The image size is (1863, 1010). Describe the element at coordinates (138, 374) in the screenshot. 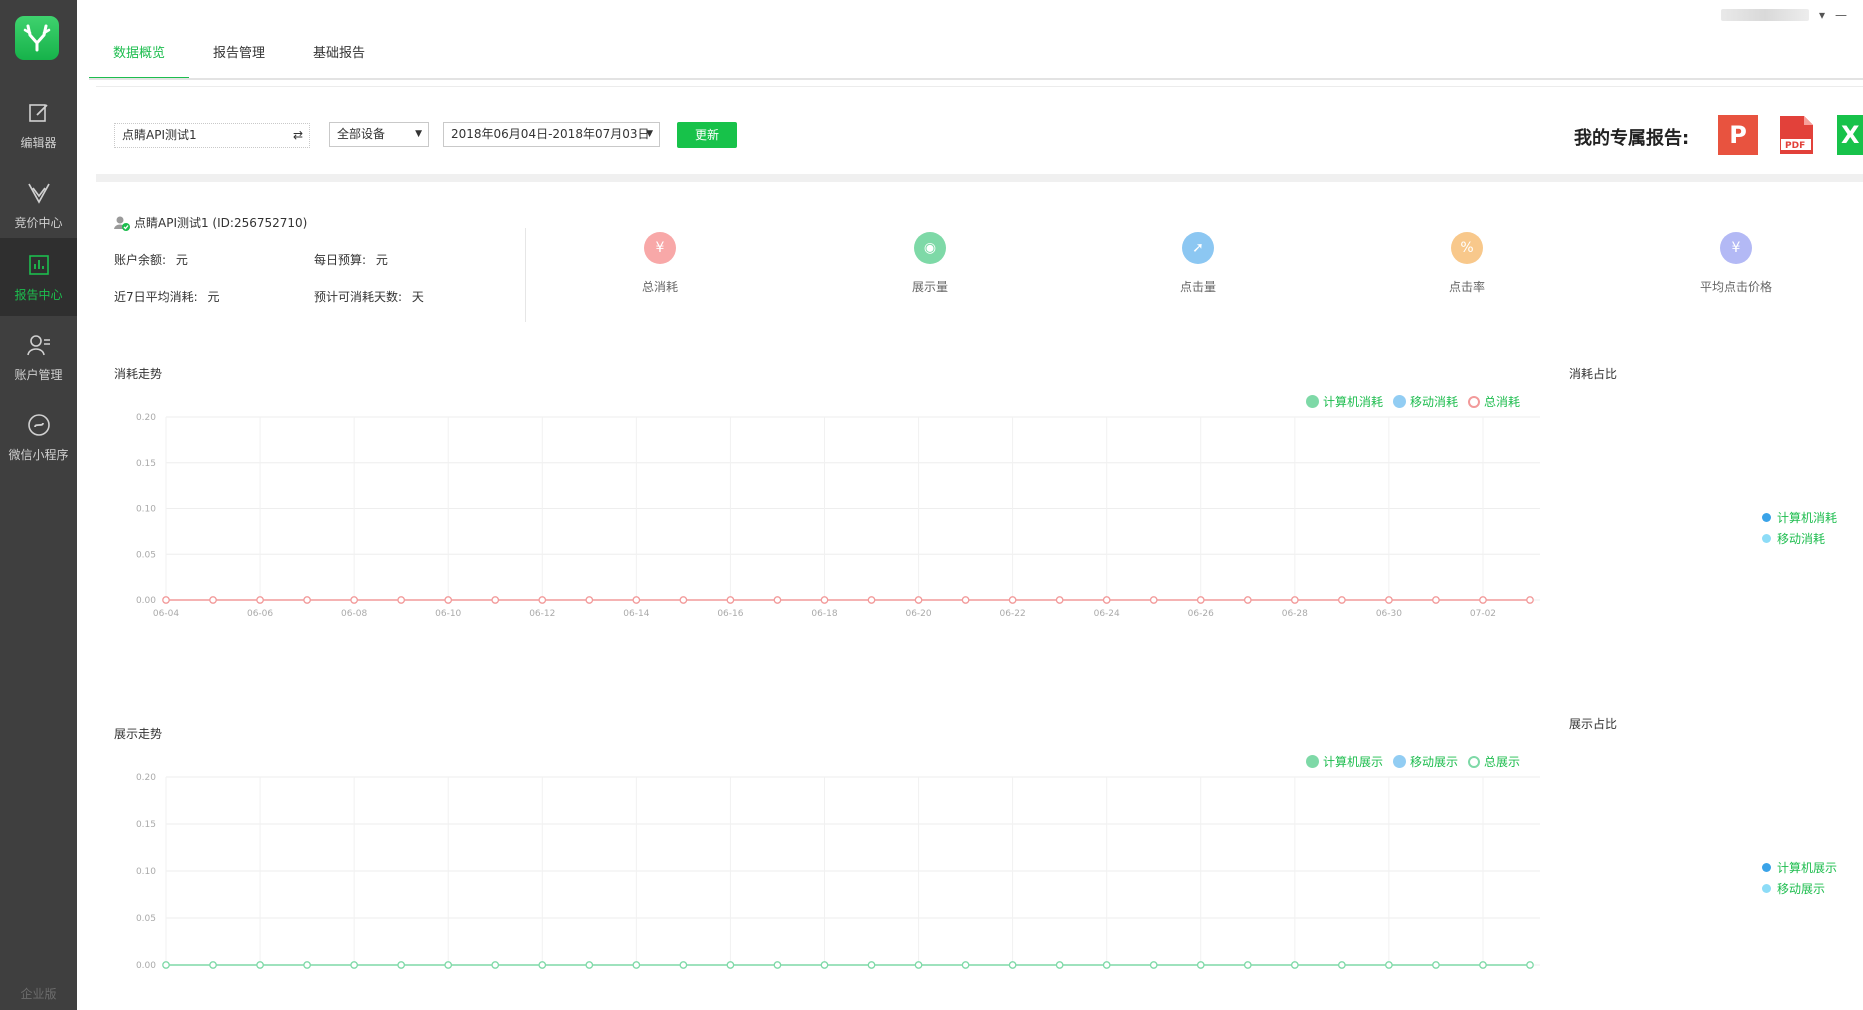

I see `spend-trend-title: 消耗走势` at that location.